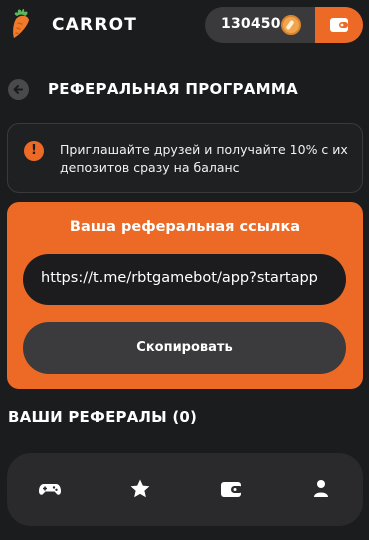 The image size is (369, 540). Describe the element at coordinates (34, 151) in the screenshot. I see `exclamation-icon: !` at that location.